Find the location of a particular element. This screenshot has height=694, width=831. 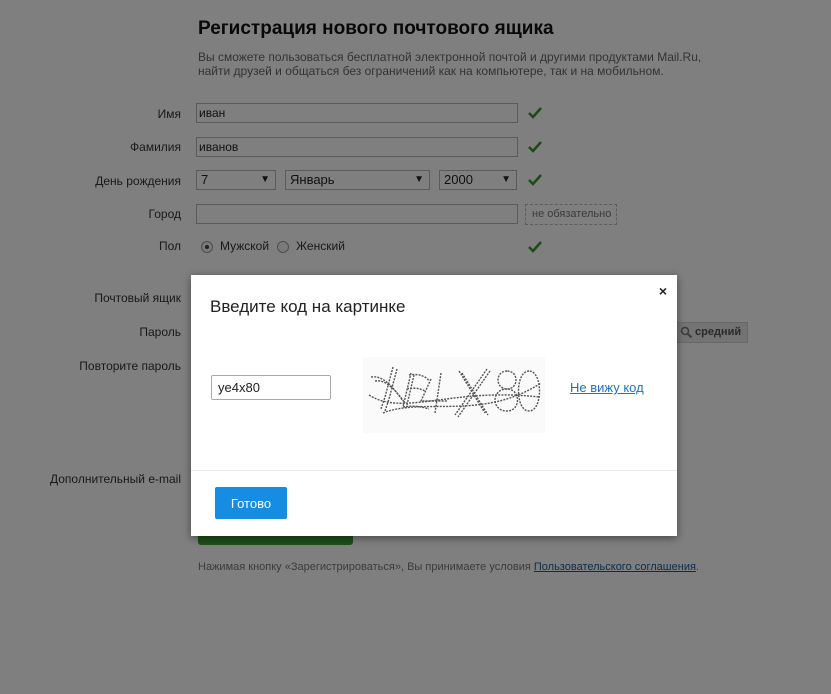

close-icon: × is located at coordinates (663, 291).